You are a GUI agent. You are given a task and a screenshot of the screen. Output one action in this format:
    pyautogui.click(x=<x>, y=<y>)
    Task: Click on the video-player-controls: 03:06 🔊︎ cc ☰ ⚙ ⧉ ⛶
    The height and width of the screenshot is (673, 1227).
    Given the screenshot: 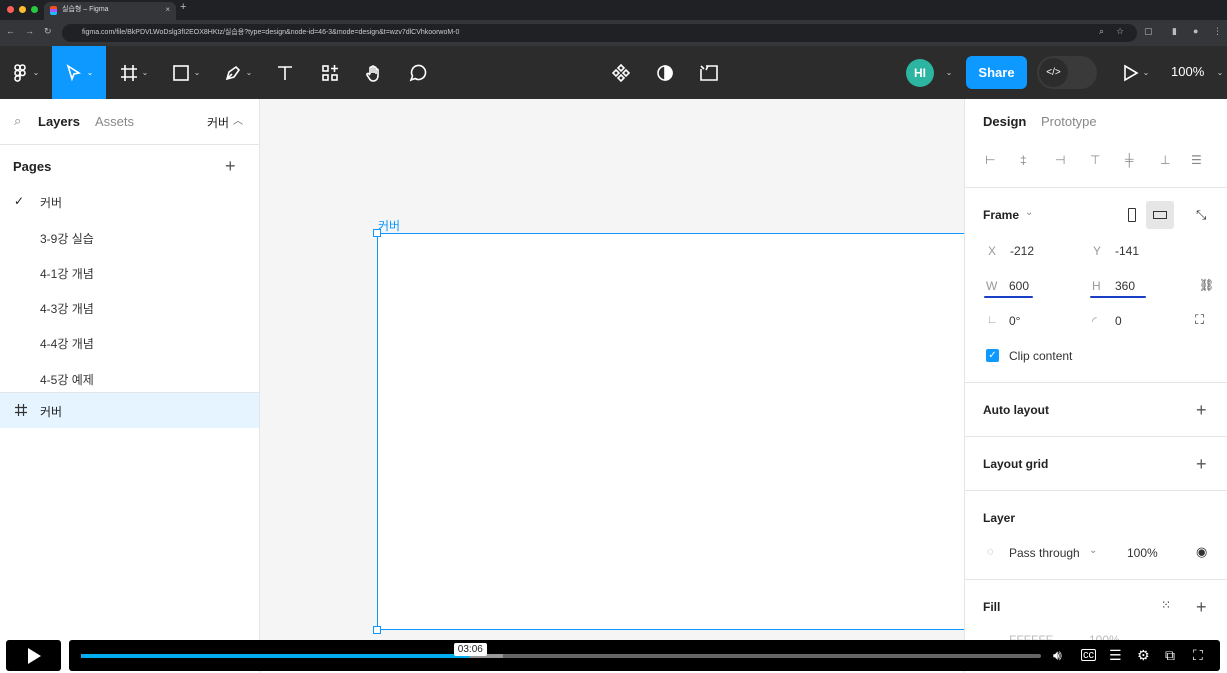 What is the action you would take?
    pyautogui.click(x=613, y=655)
    